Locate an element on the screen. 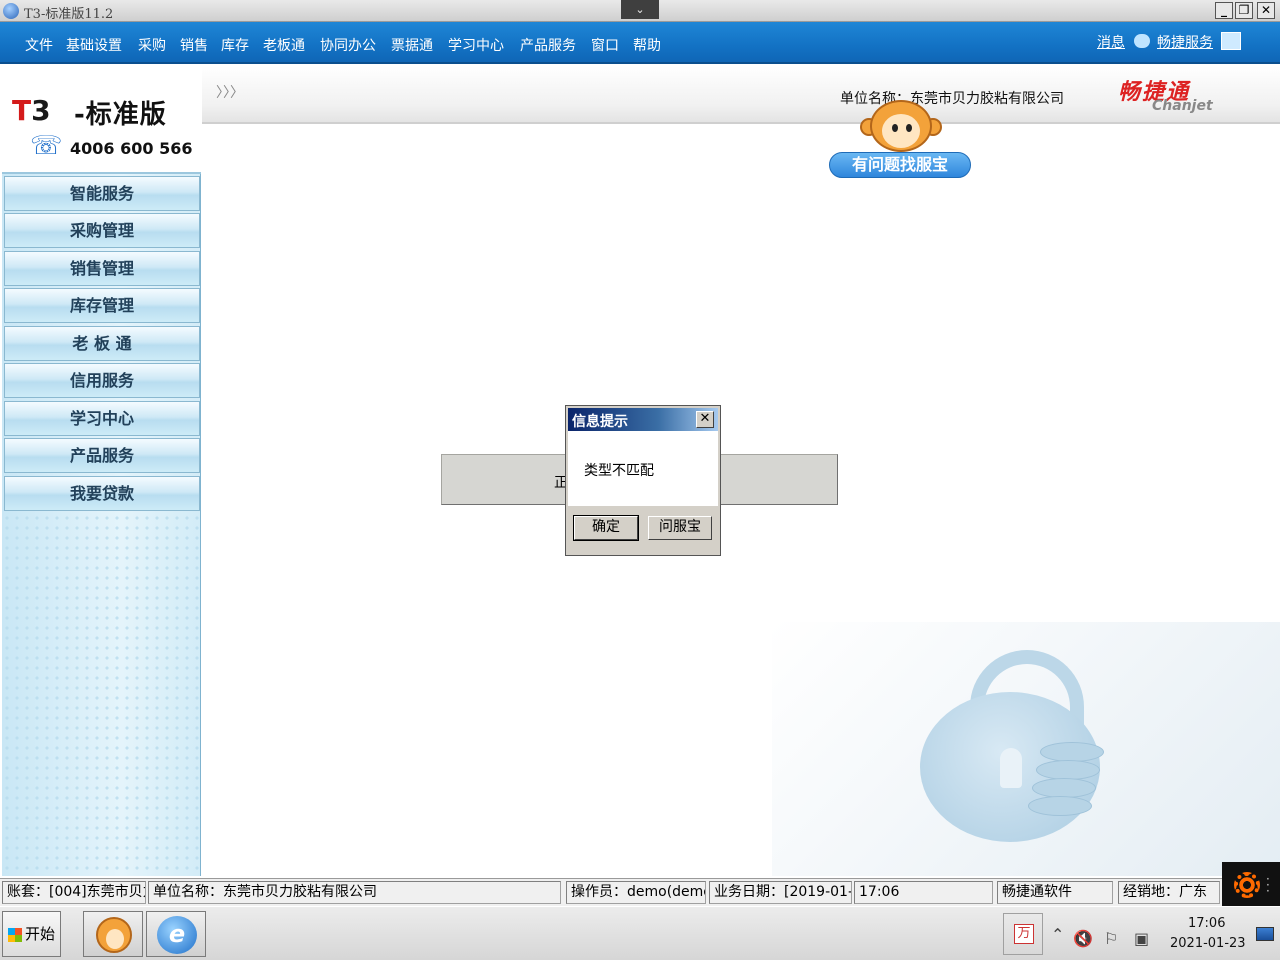 Image resolution: width=1280 pixels, height=960 pixels. logo-title: -标准版 is located at coordinates (120, 115).